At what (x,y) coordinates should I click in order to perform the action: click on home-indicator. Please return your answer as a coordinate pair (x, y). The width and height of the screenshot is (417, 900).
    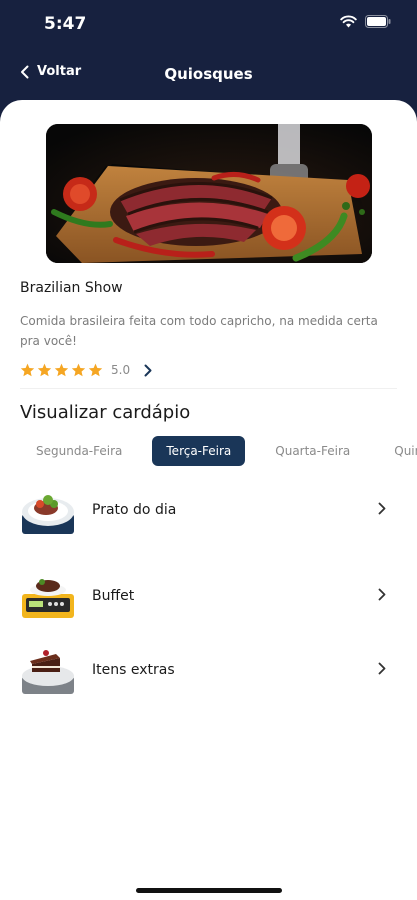
    Looking at the image, I should click on (209, 890).